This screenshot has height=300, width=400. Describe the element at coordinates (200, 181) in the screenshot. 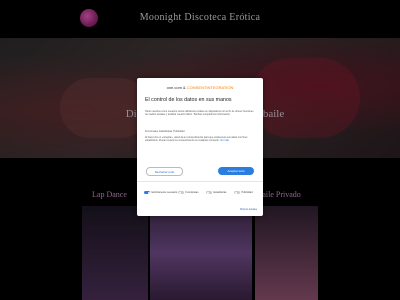

I see `consent-divider` at that location.